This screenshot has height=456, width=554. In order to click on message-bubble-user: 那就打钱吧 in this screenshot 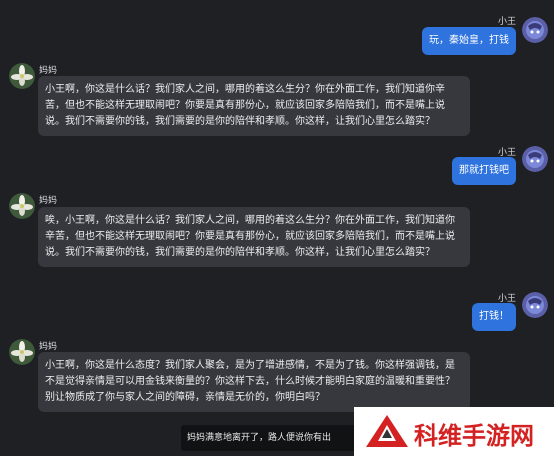, I will do `click(484, 171)`.